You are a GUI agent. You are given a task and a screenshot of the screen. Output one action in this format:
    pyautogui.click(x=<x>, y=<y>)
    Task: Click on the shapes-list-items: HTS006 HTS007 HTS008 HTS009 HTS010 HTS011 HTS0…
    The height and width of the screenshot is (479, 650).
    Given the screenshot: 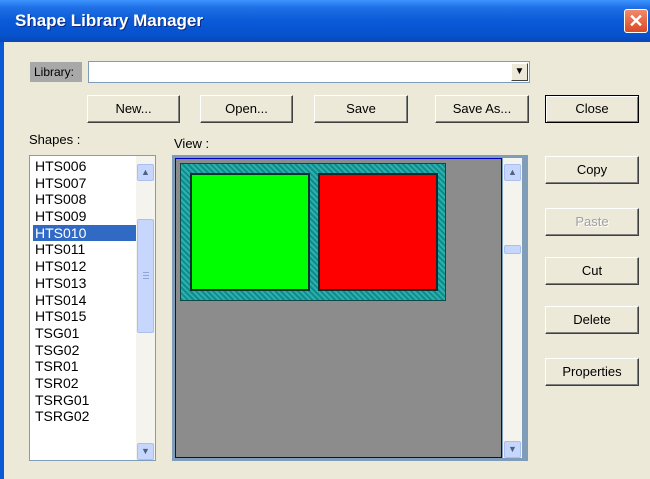 What is the action you would take?
    pyautogui.click(x=85, y=291)
    